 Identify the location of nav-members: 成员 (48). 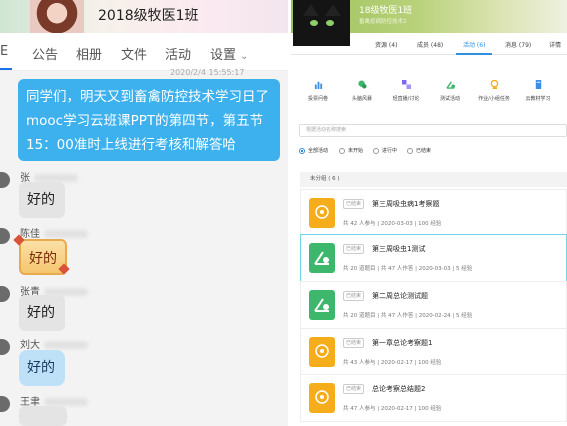
(430, 44).